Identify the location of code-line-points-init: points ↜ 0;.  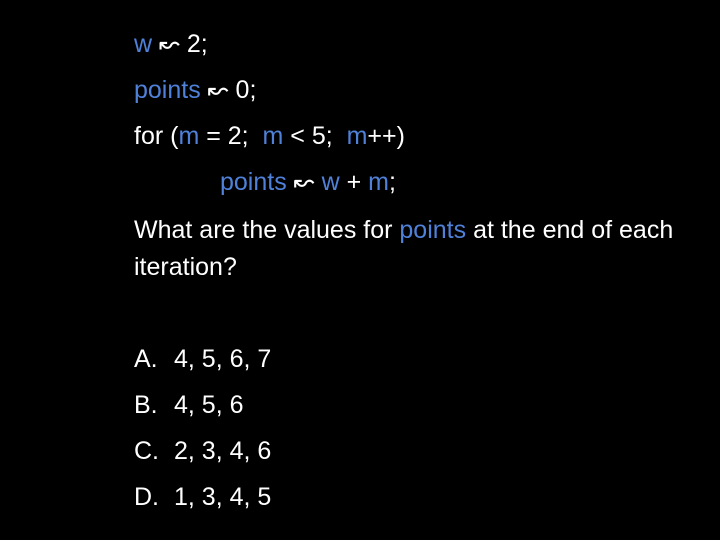
(195, 90).